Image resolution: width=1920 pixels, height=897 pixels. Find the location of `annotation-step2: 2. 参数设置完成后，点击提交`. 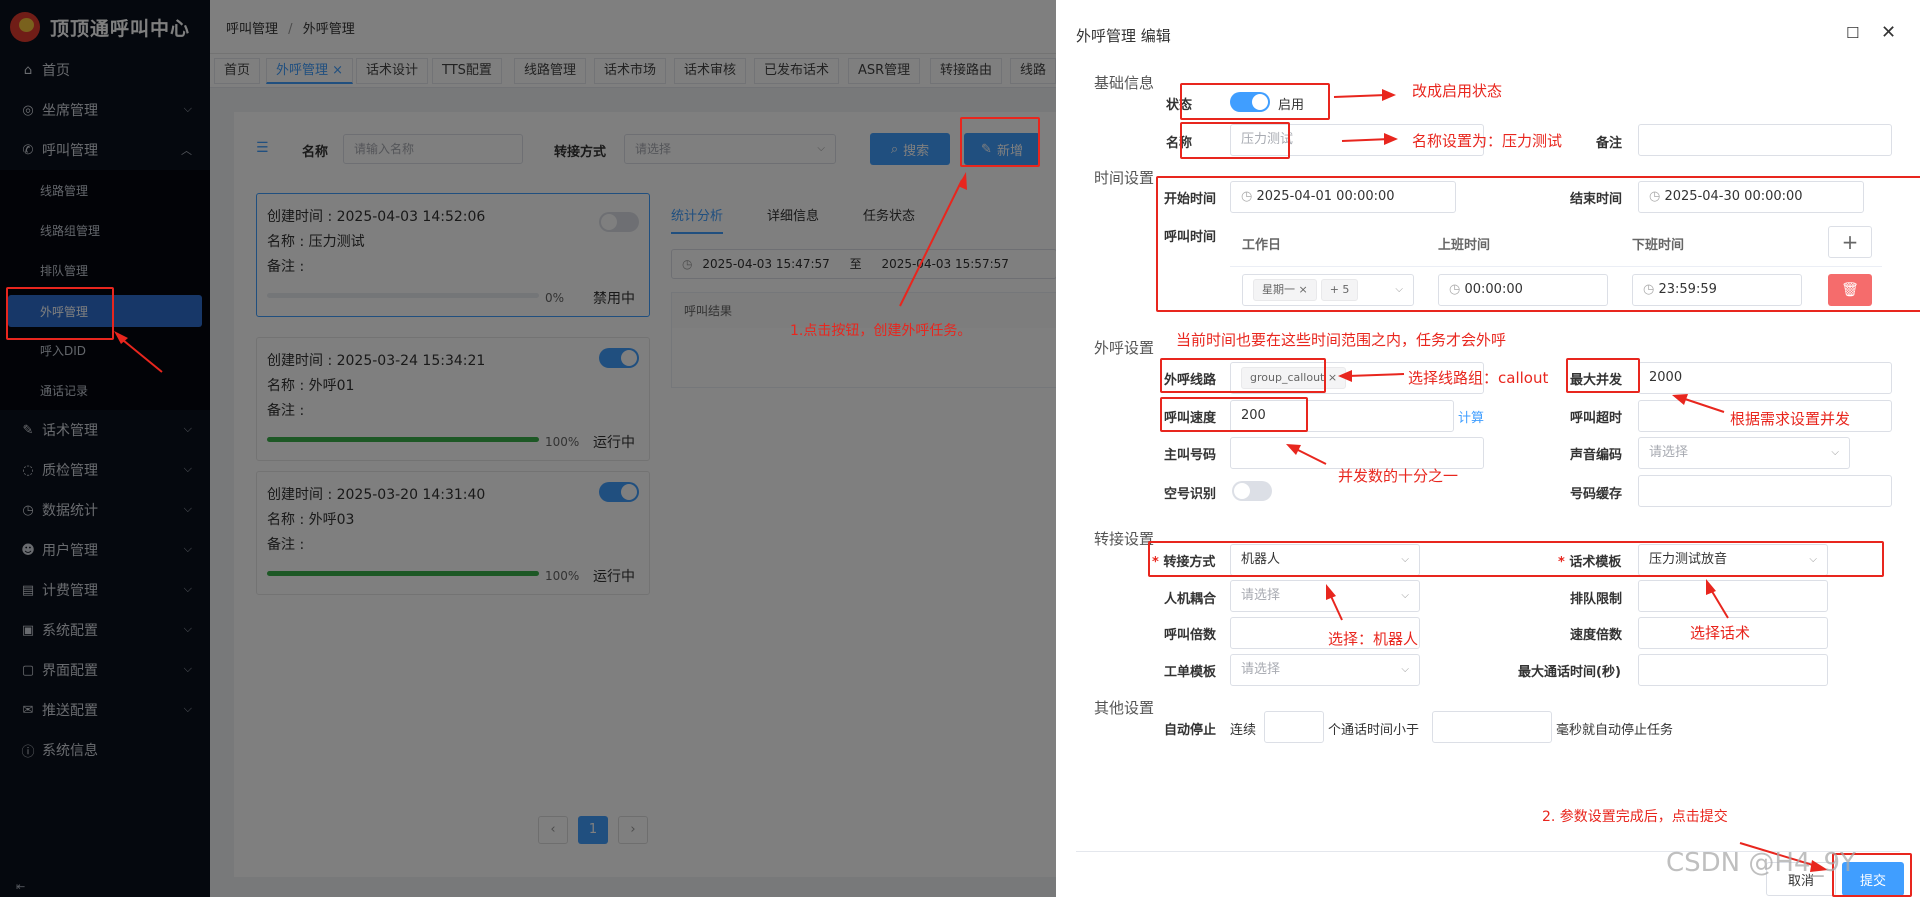

annotation-step2: 2. 参数设置完成后，点击提交 is located at coordinates (1635, 817).